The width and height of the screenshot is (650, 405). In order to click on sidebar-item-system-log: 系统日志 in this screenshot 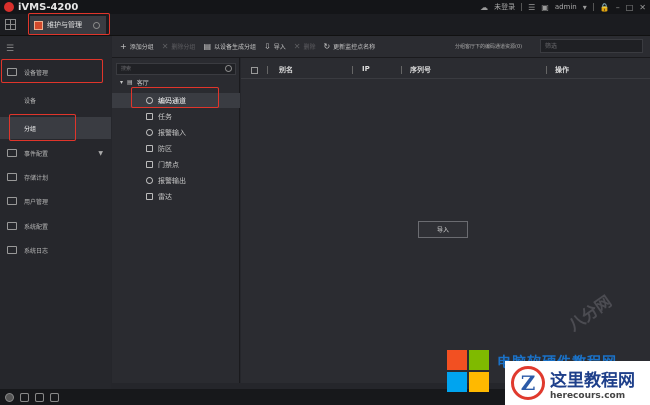, I will do `click(55, 250)`.